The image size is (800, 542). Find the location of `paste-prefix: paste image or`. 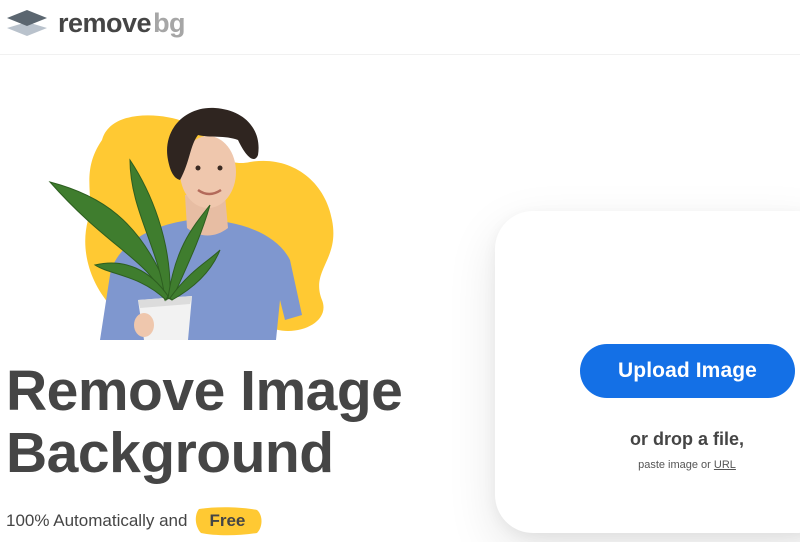

paste-prefix: paste image or is located at coordinates (674, 465).